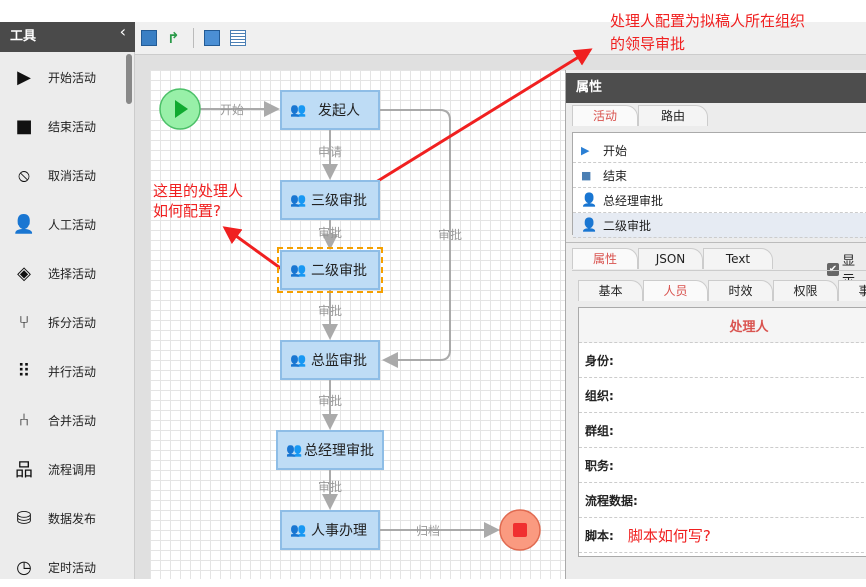 The image size is (866, 587). I want to click on annotation-top-line2: 的领导审批, so click(648, 44).